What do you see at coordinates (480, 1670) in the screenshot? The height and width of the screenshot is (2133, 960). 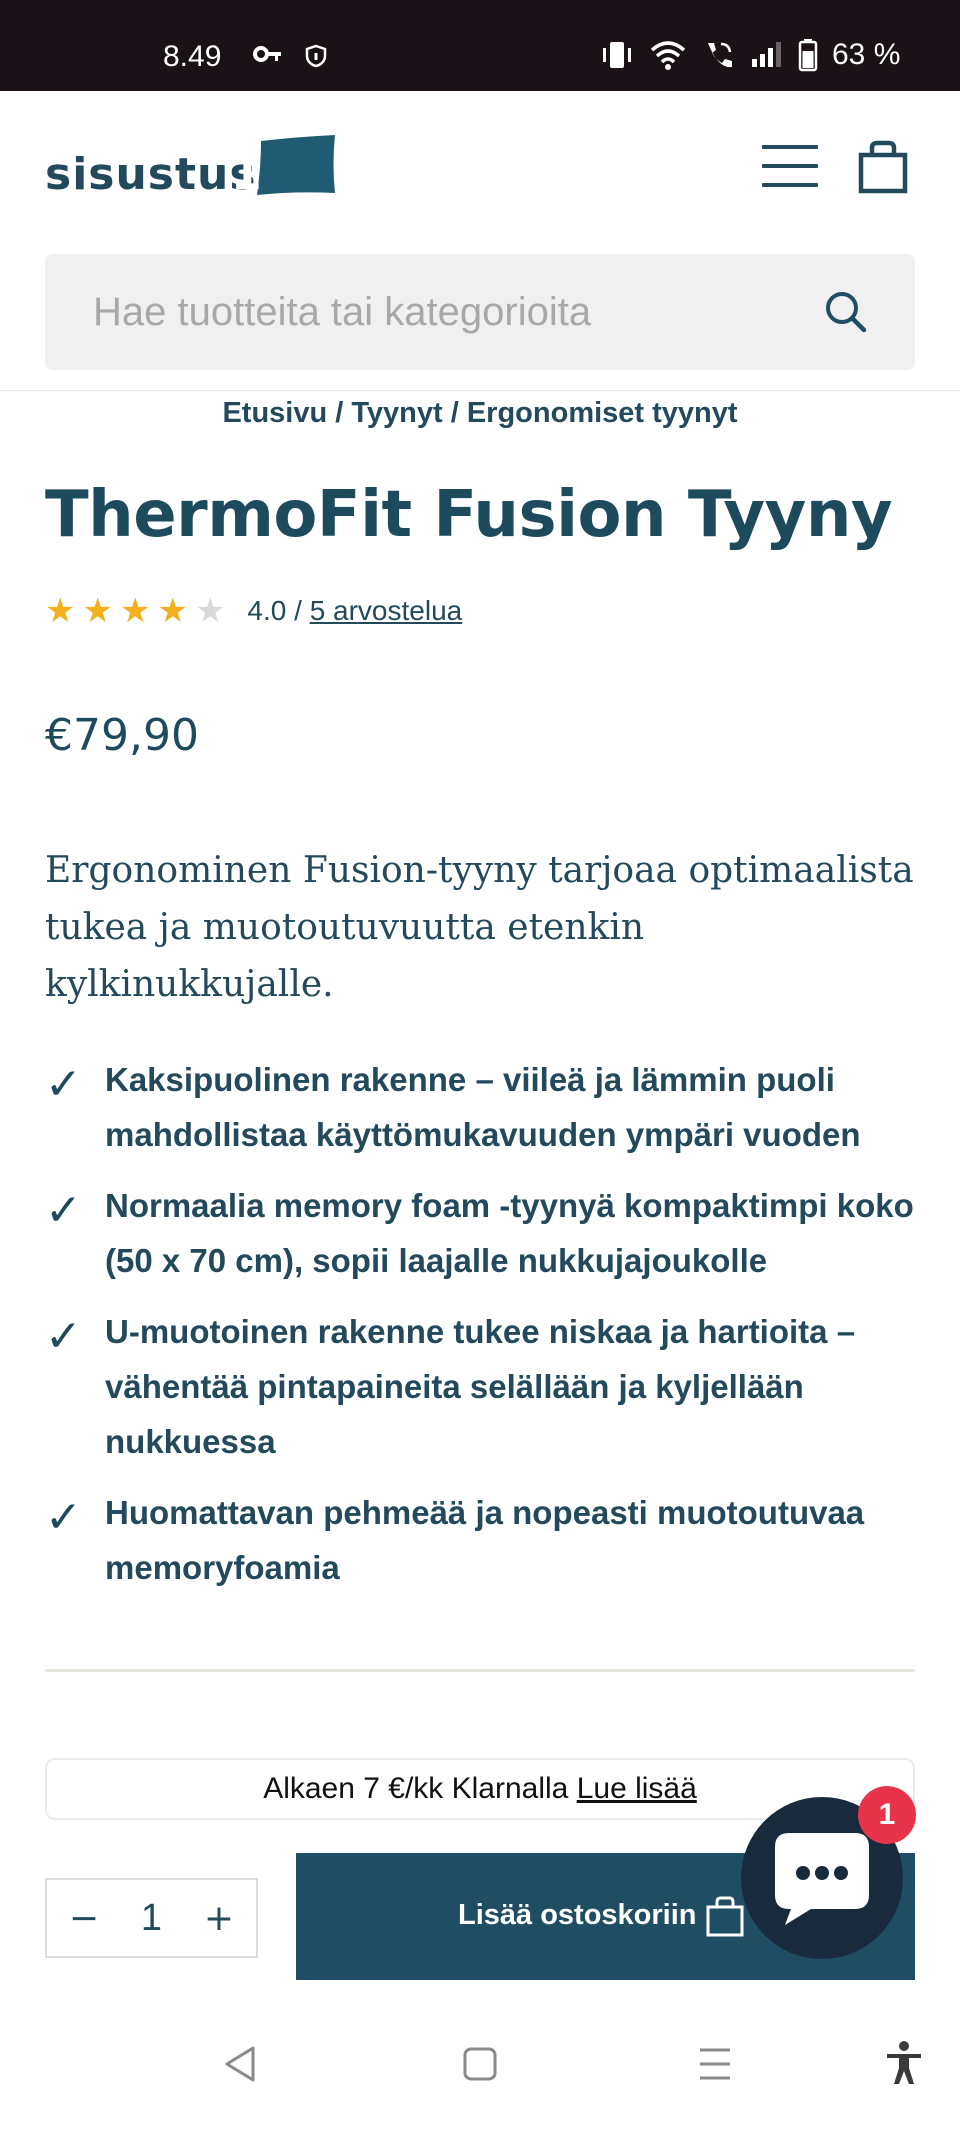 I see `divider` at bounding box center [480, 1670].